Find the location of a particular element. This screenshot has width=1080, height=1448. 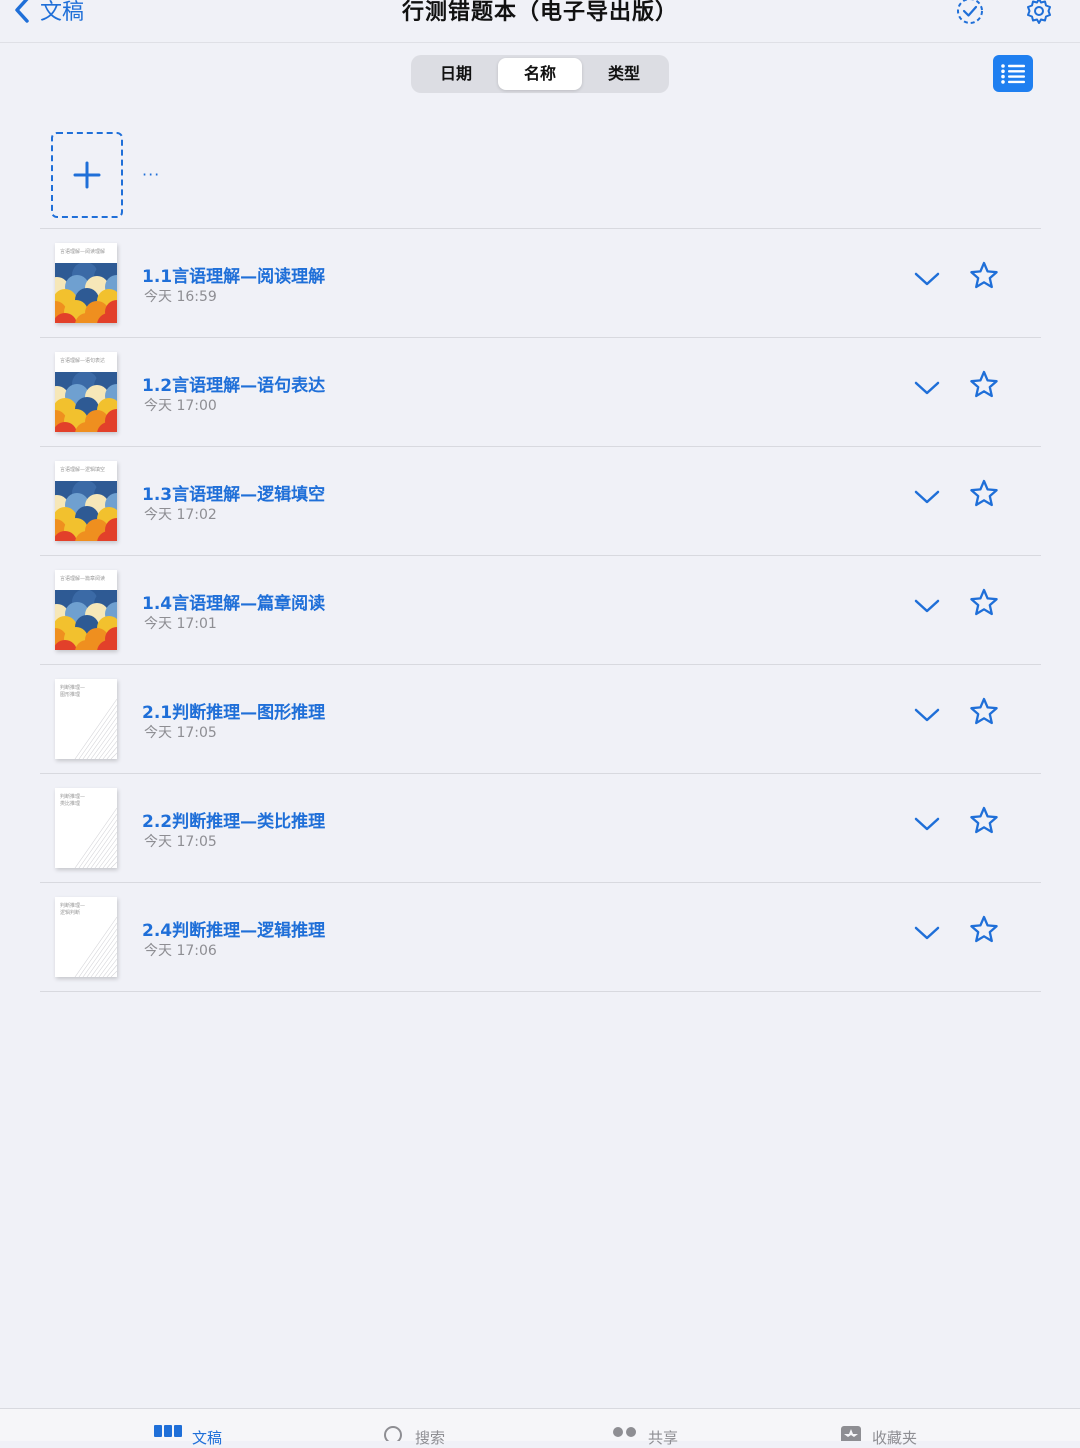

dashed-check-circle-icon is located at coordinates (970, 12).